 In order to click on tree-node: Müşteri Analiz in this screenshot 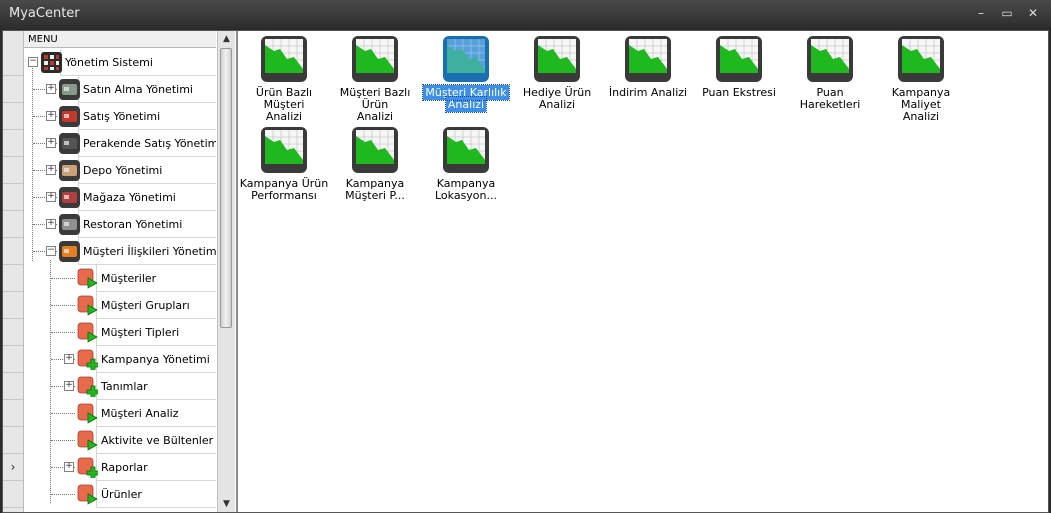, I will do `click(120, 413)`.